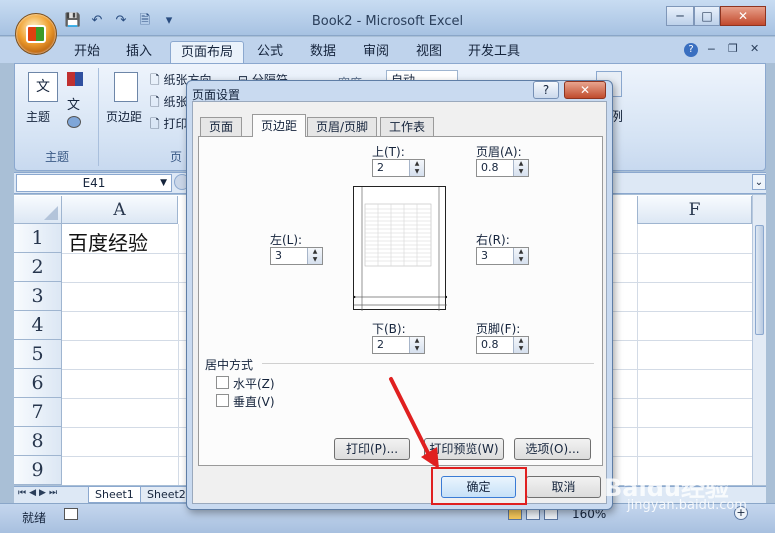 The image size is (775, 533). I want to click on column-header-f: F, so click(694, 210).